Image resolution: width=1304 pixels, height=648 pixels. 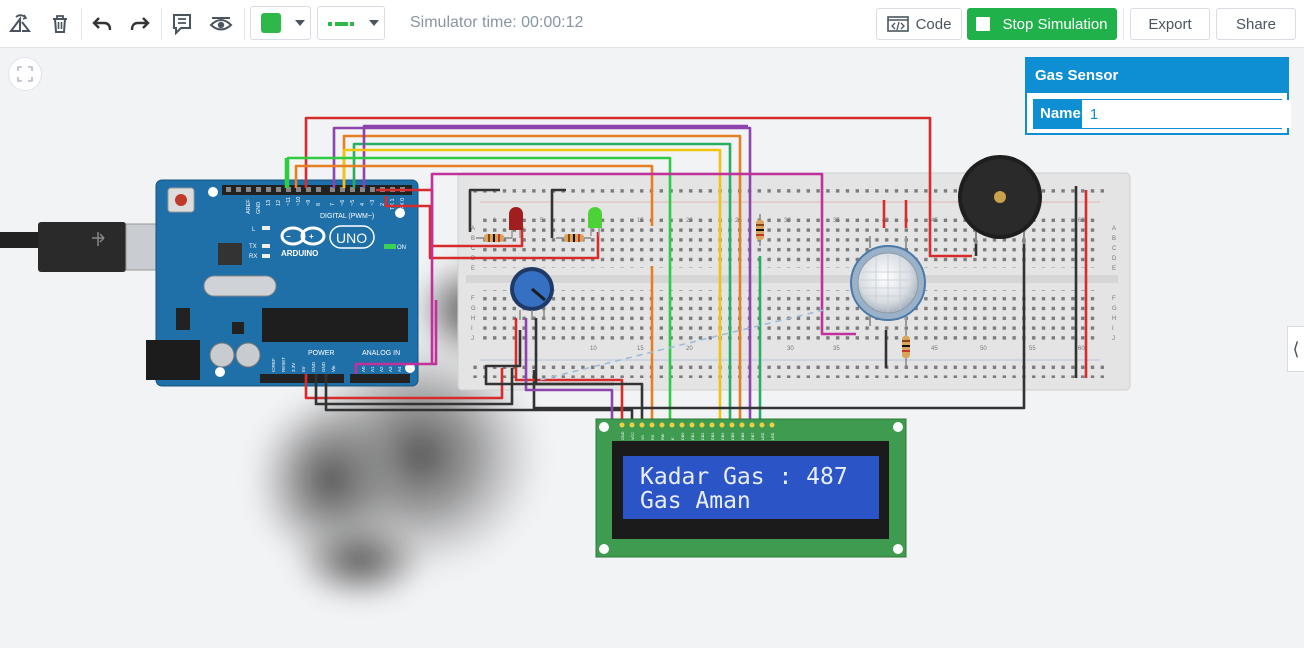 I want to click on wire-style-icon, so click(x=341, y=24).